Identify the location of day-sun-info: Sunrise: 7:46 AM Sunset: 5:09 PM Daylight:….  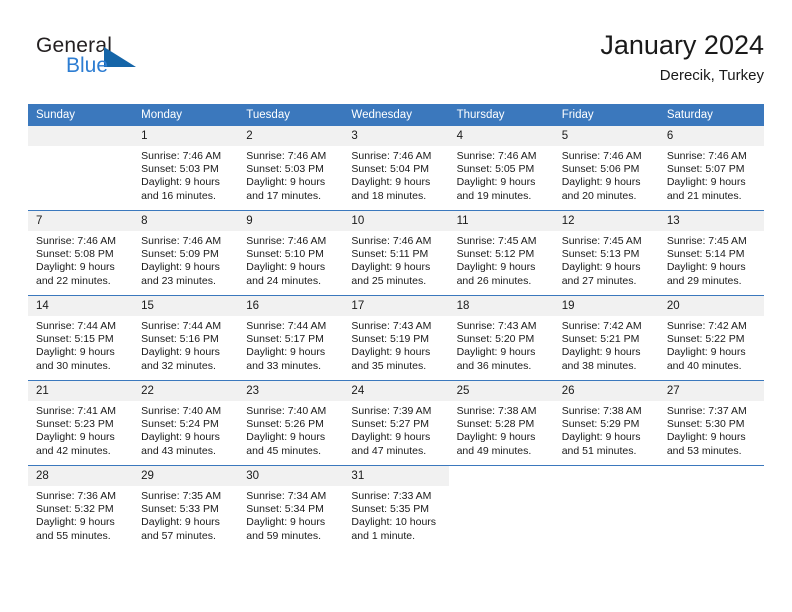
(185, 259).